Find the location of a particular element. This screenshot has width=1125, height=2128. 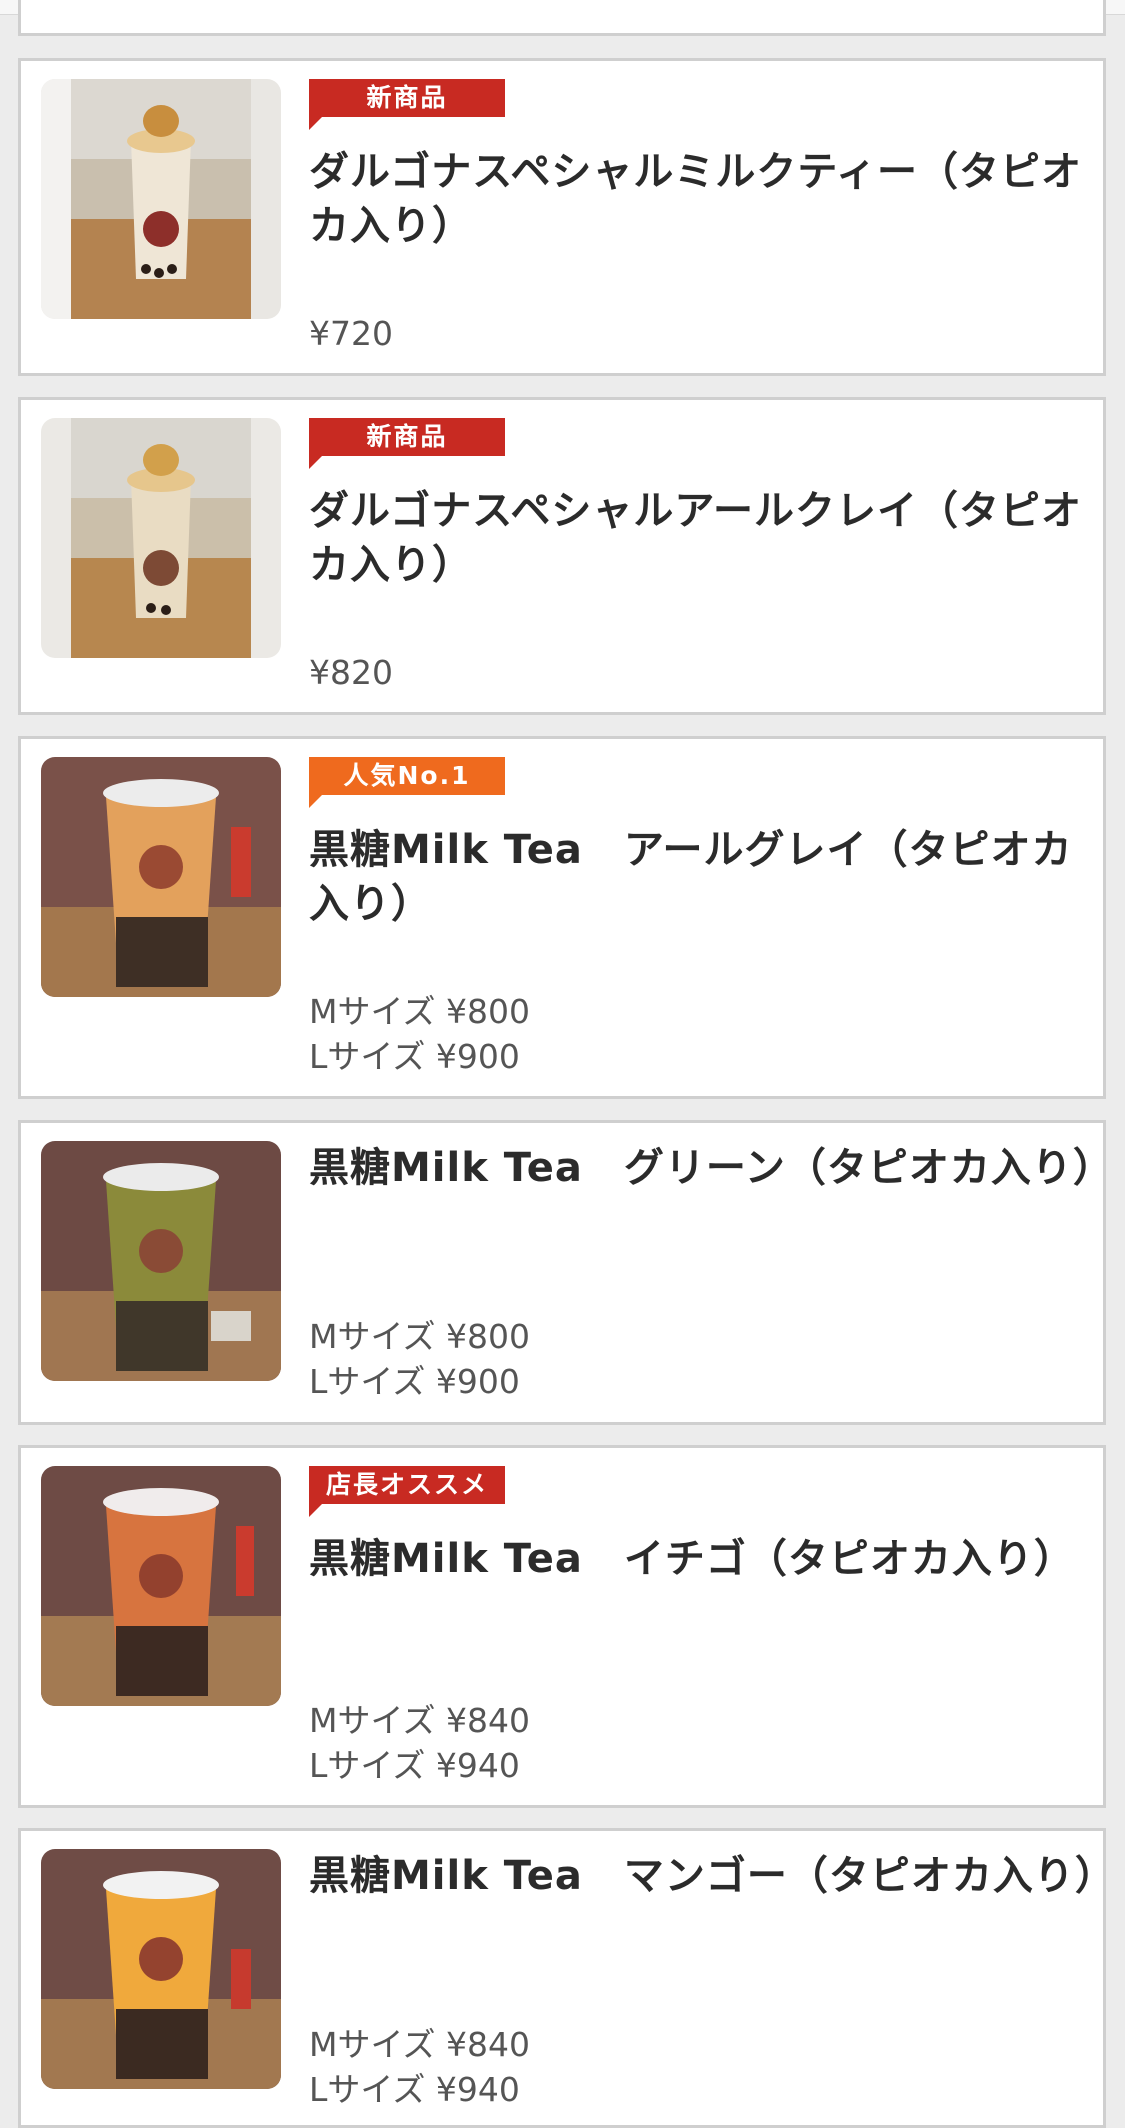

previous-product-card-edge is located at coordinates (562, 18).